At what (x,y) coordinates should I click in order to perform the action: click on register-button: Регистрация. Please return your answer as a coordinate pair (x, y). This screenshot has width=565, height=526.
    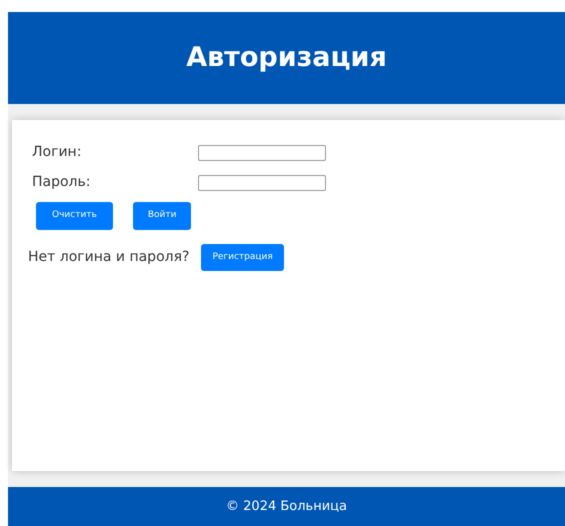
    Looking at the image, I should click on (242, 257).